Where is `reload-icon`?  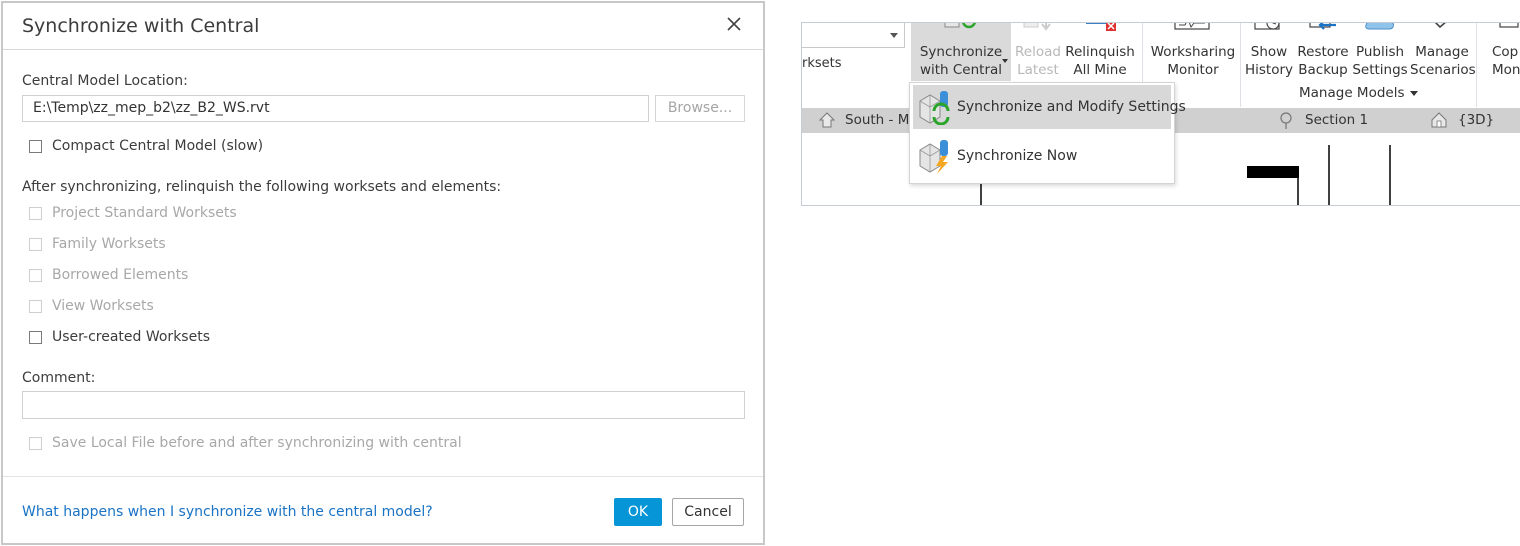 reload-icon is located at coordinates (1037, 27).